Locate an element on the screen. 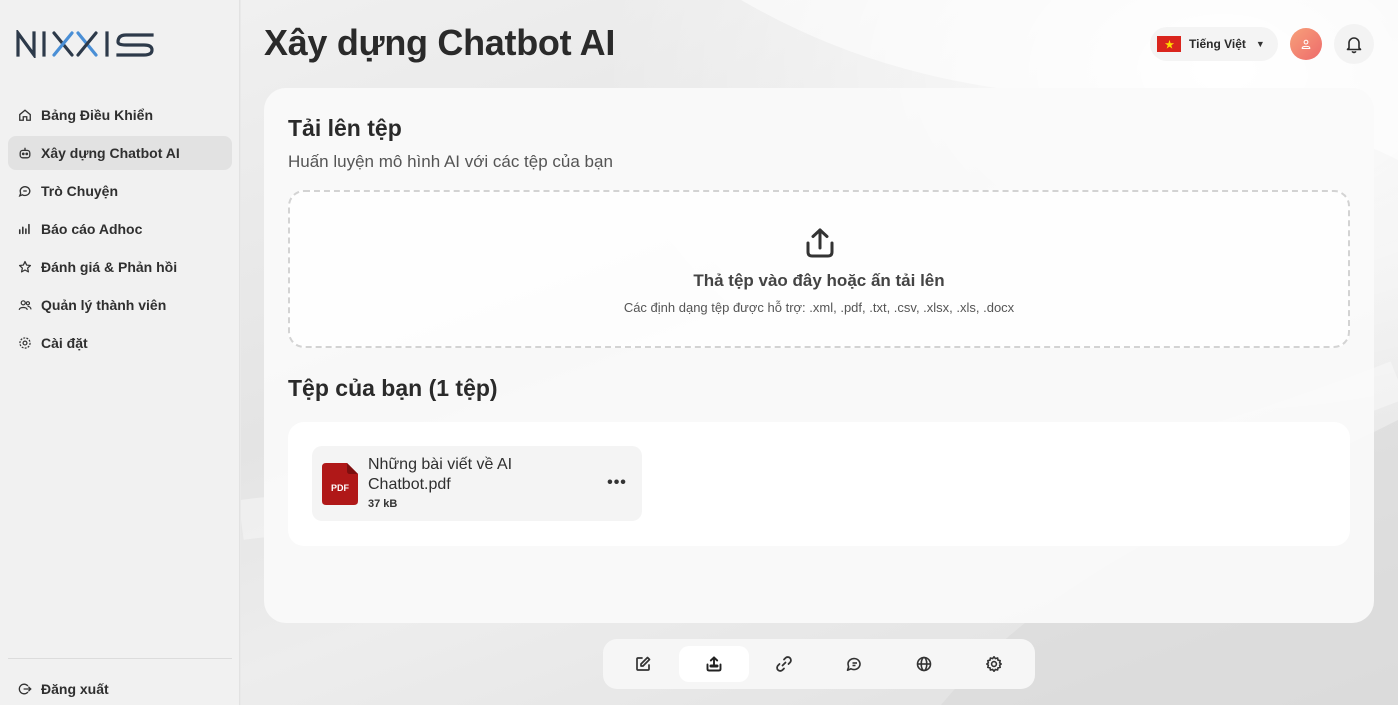 The height and width of the screenshot is (705, 1398). sidebar-item-label: Báo cáo Adhoc is located at coordinates (92, 229).